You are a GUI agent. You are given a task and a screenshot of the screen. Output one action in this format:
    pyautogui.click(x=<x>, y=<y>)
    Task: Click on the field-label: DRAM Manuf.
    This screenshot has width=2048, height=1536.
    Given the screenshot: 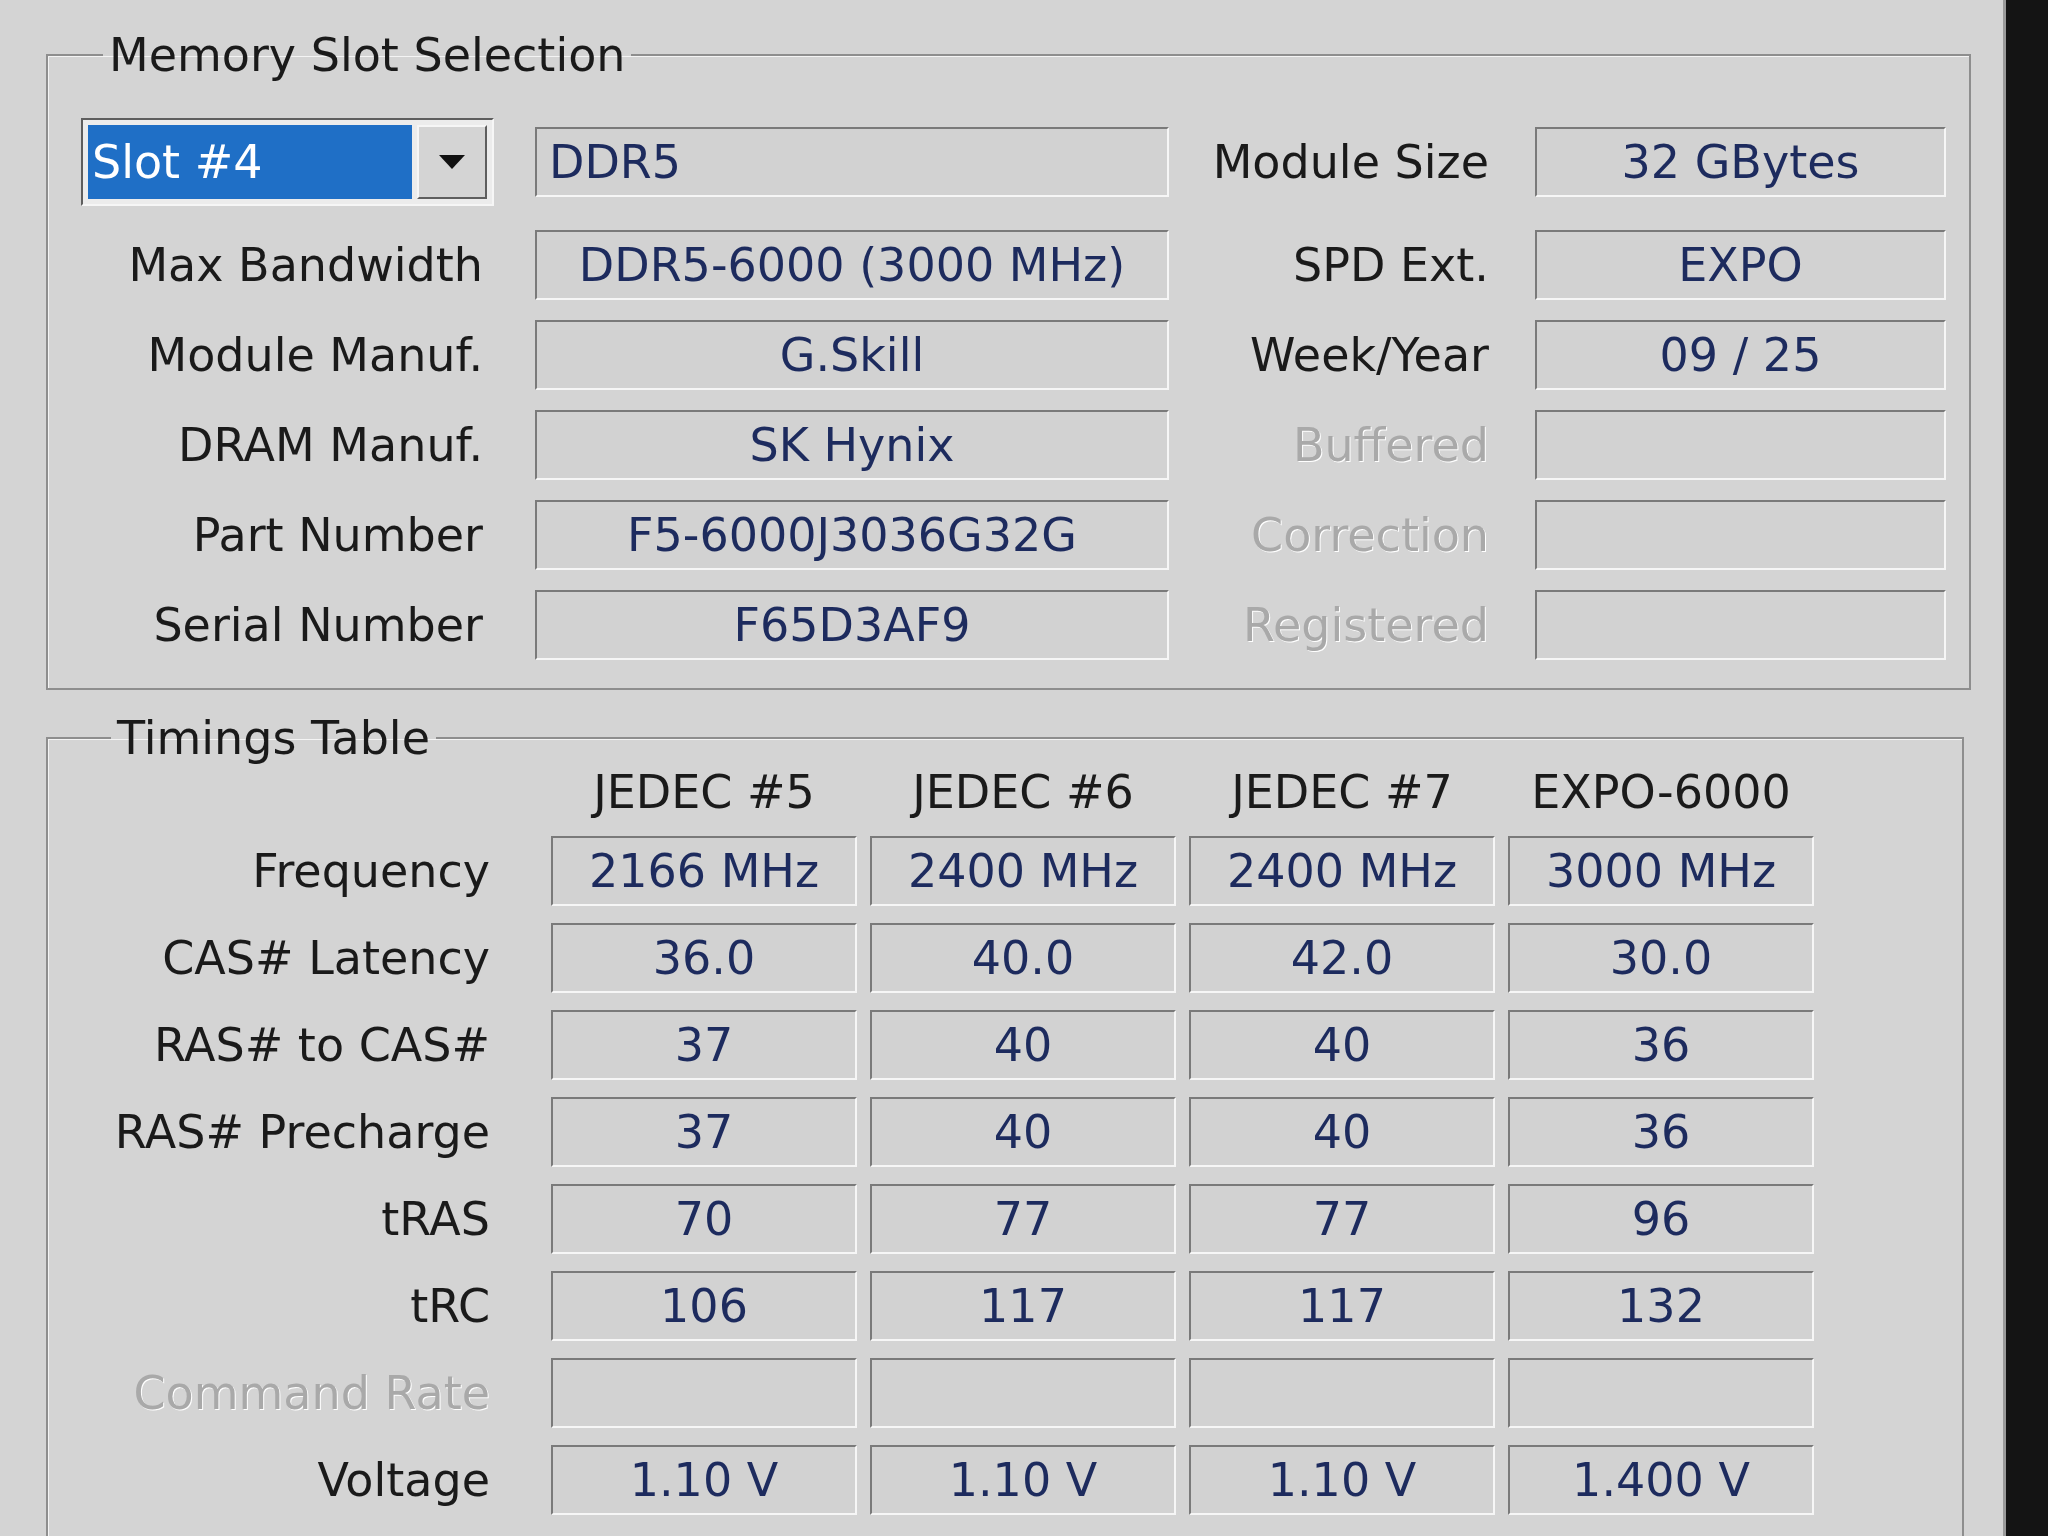 What is the action you would take?
    pyautogui.click(x=330, y=445)
    